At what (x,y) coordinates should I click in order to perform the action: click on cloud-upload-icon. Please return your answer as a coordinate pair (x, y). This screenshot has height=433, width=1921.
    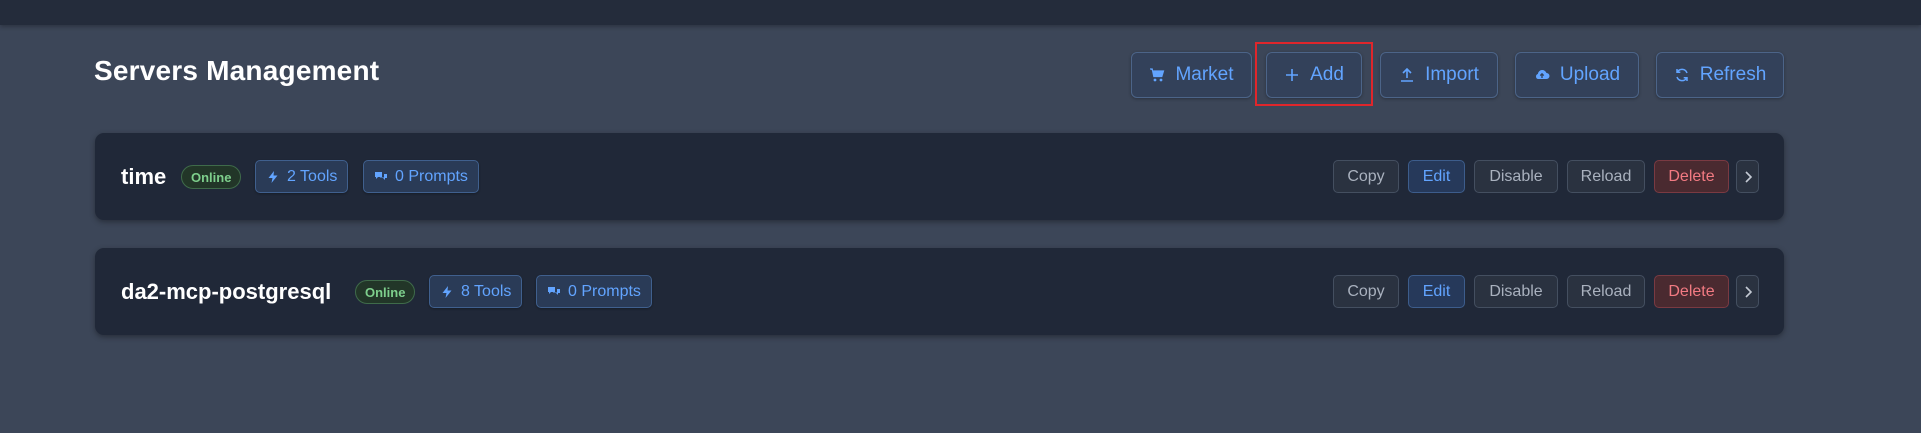
    Looking at the image, I should click on (1542, 74).